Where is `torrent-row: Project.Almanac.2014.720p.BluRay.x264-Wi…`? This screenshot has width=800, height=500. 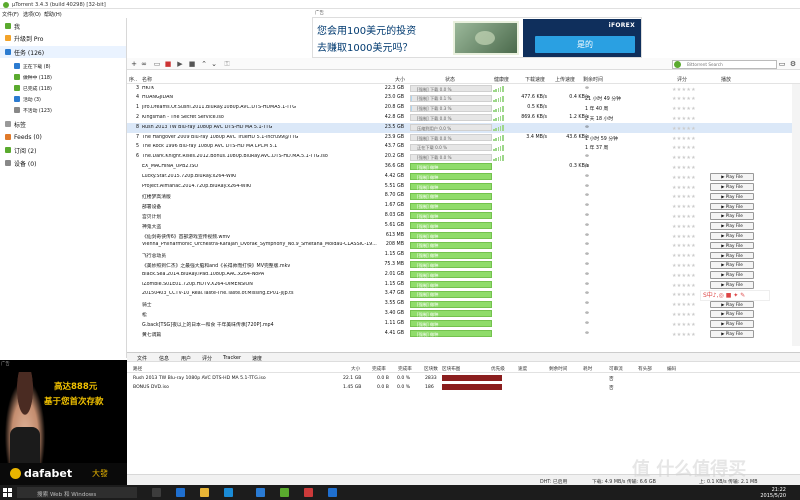 torrent-row: Project.Almanac.2014.720p.BluRay.x264-Wi… is located at coordinates (459, 187).